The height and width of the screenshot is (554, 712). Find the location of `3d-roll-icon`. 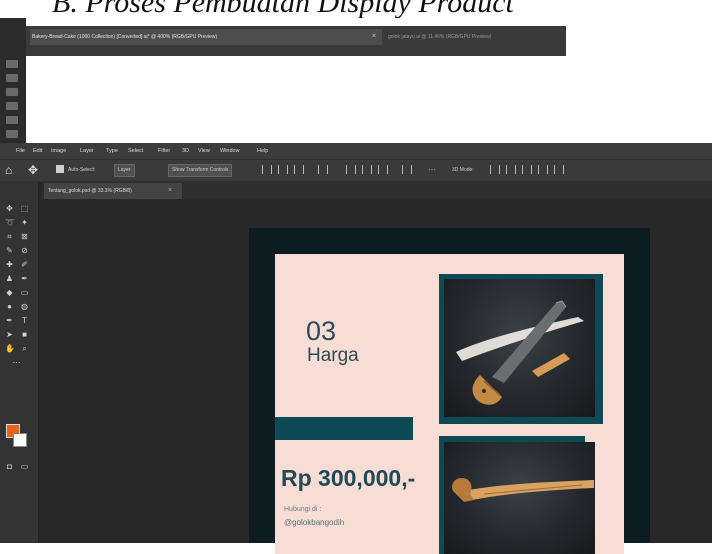

3d-roll-icon is located at coordinates (511, 169).